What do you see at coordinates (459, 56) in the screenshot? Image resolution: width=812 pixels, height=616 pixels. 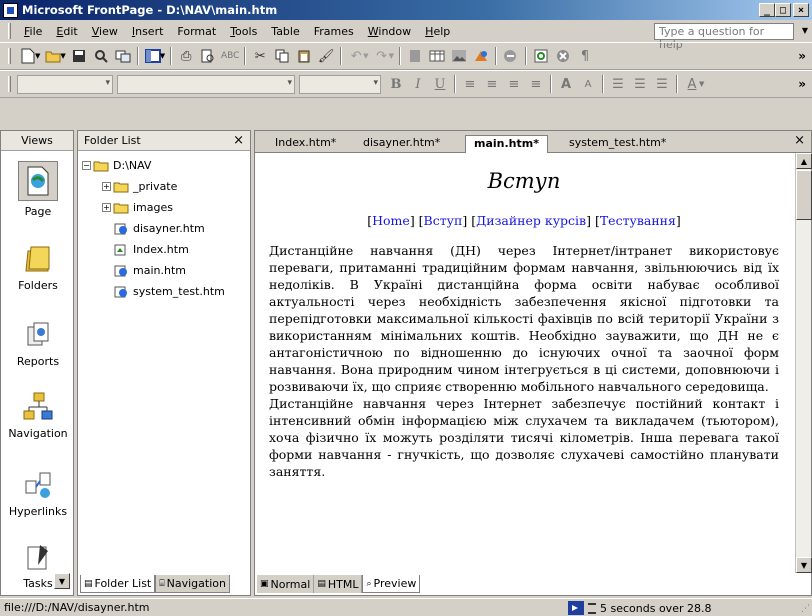 I see `insert-picture-icon` at bounding box center [459, 56].